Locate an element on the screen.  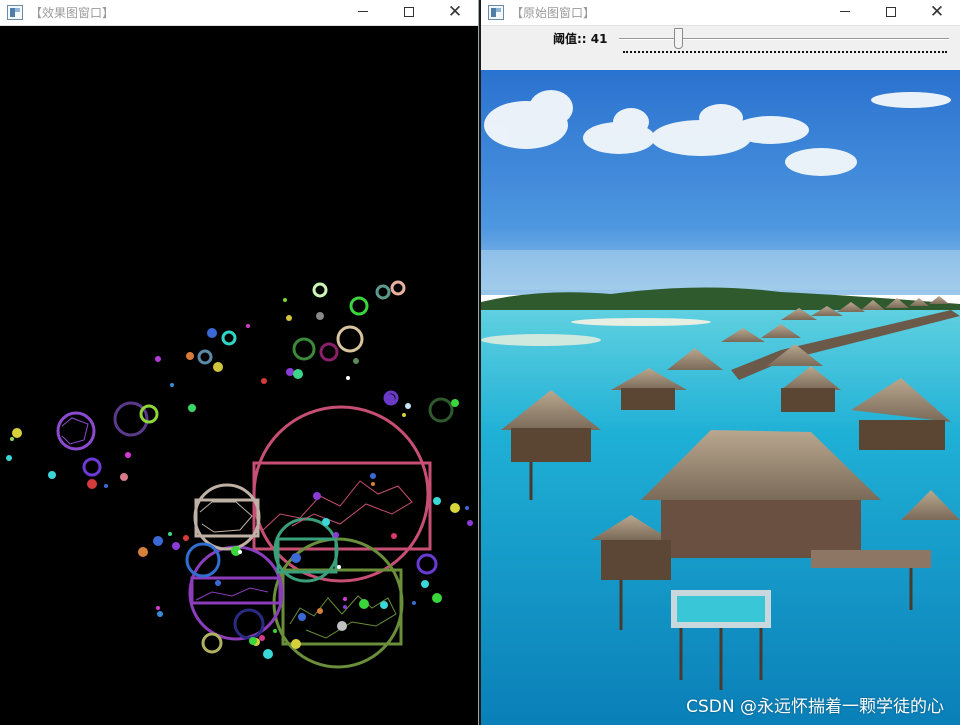
csdn-watermark: CSDN @永远怀揣着一颗学徒的心 is located at coordinates (815, 707).